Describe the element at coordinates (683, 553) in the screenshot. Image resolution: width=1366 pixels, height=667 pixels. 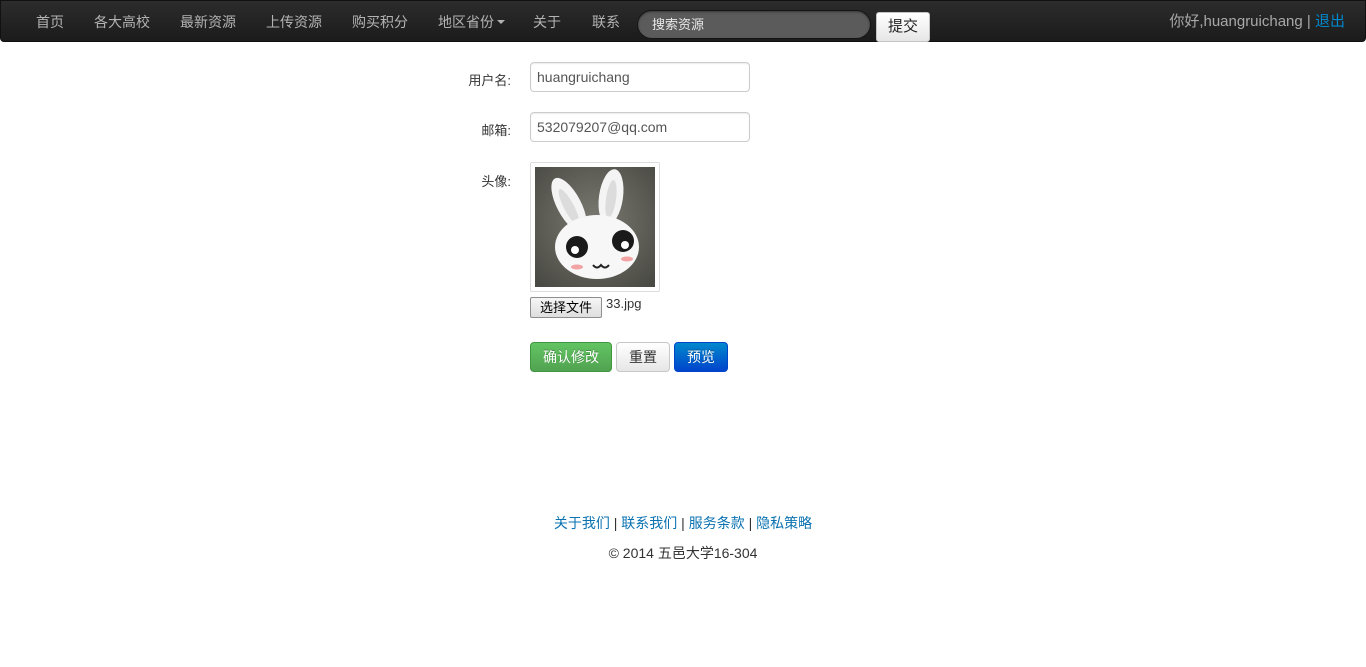
I see `footer-copyright: © 2014 五邑大学16-304` at that location.